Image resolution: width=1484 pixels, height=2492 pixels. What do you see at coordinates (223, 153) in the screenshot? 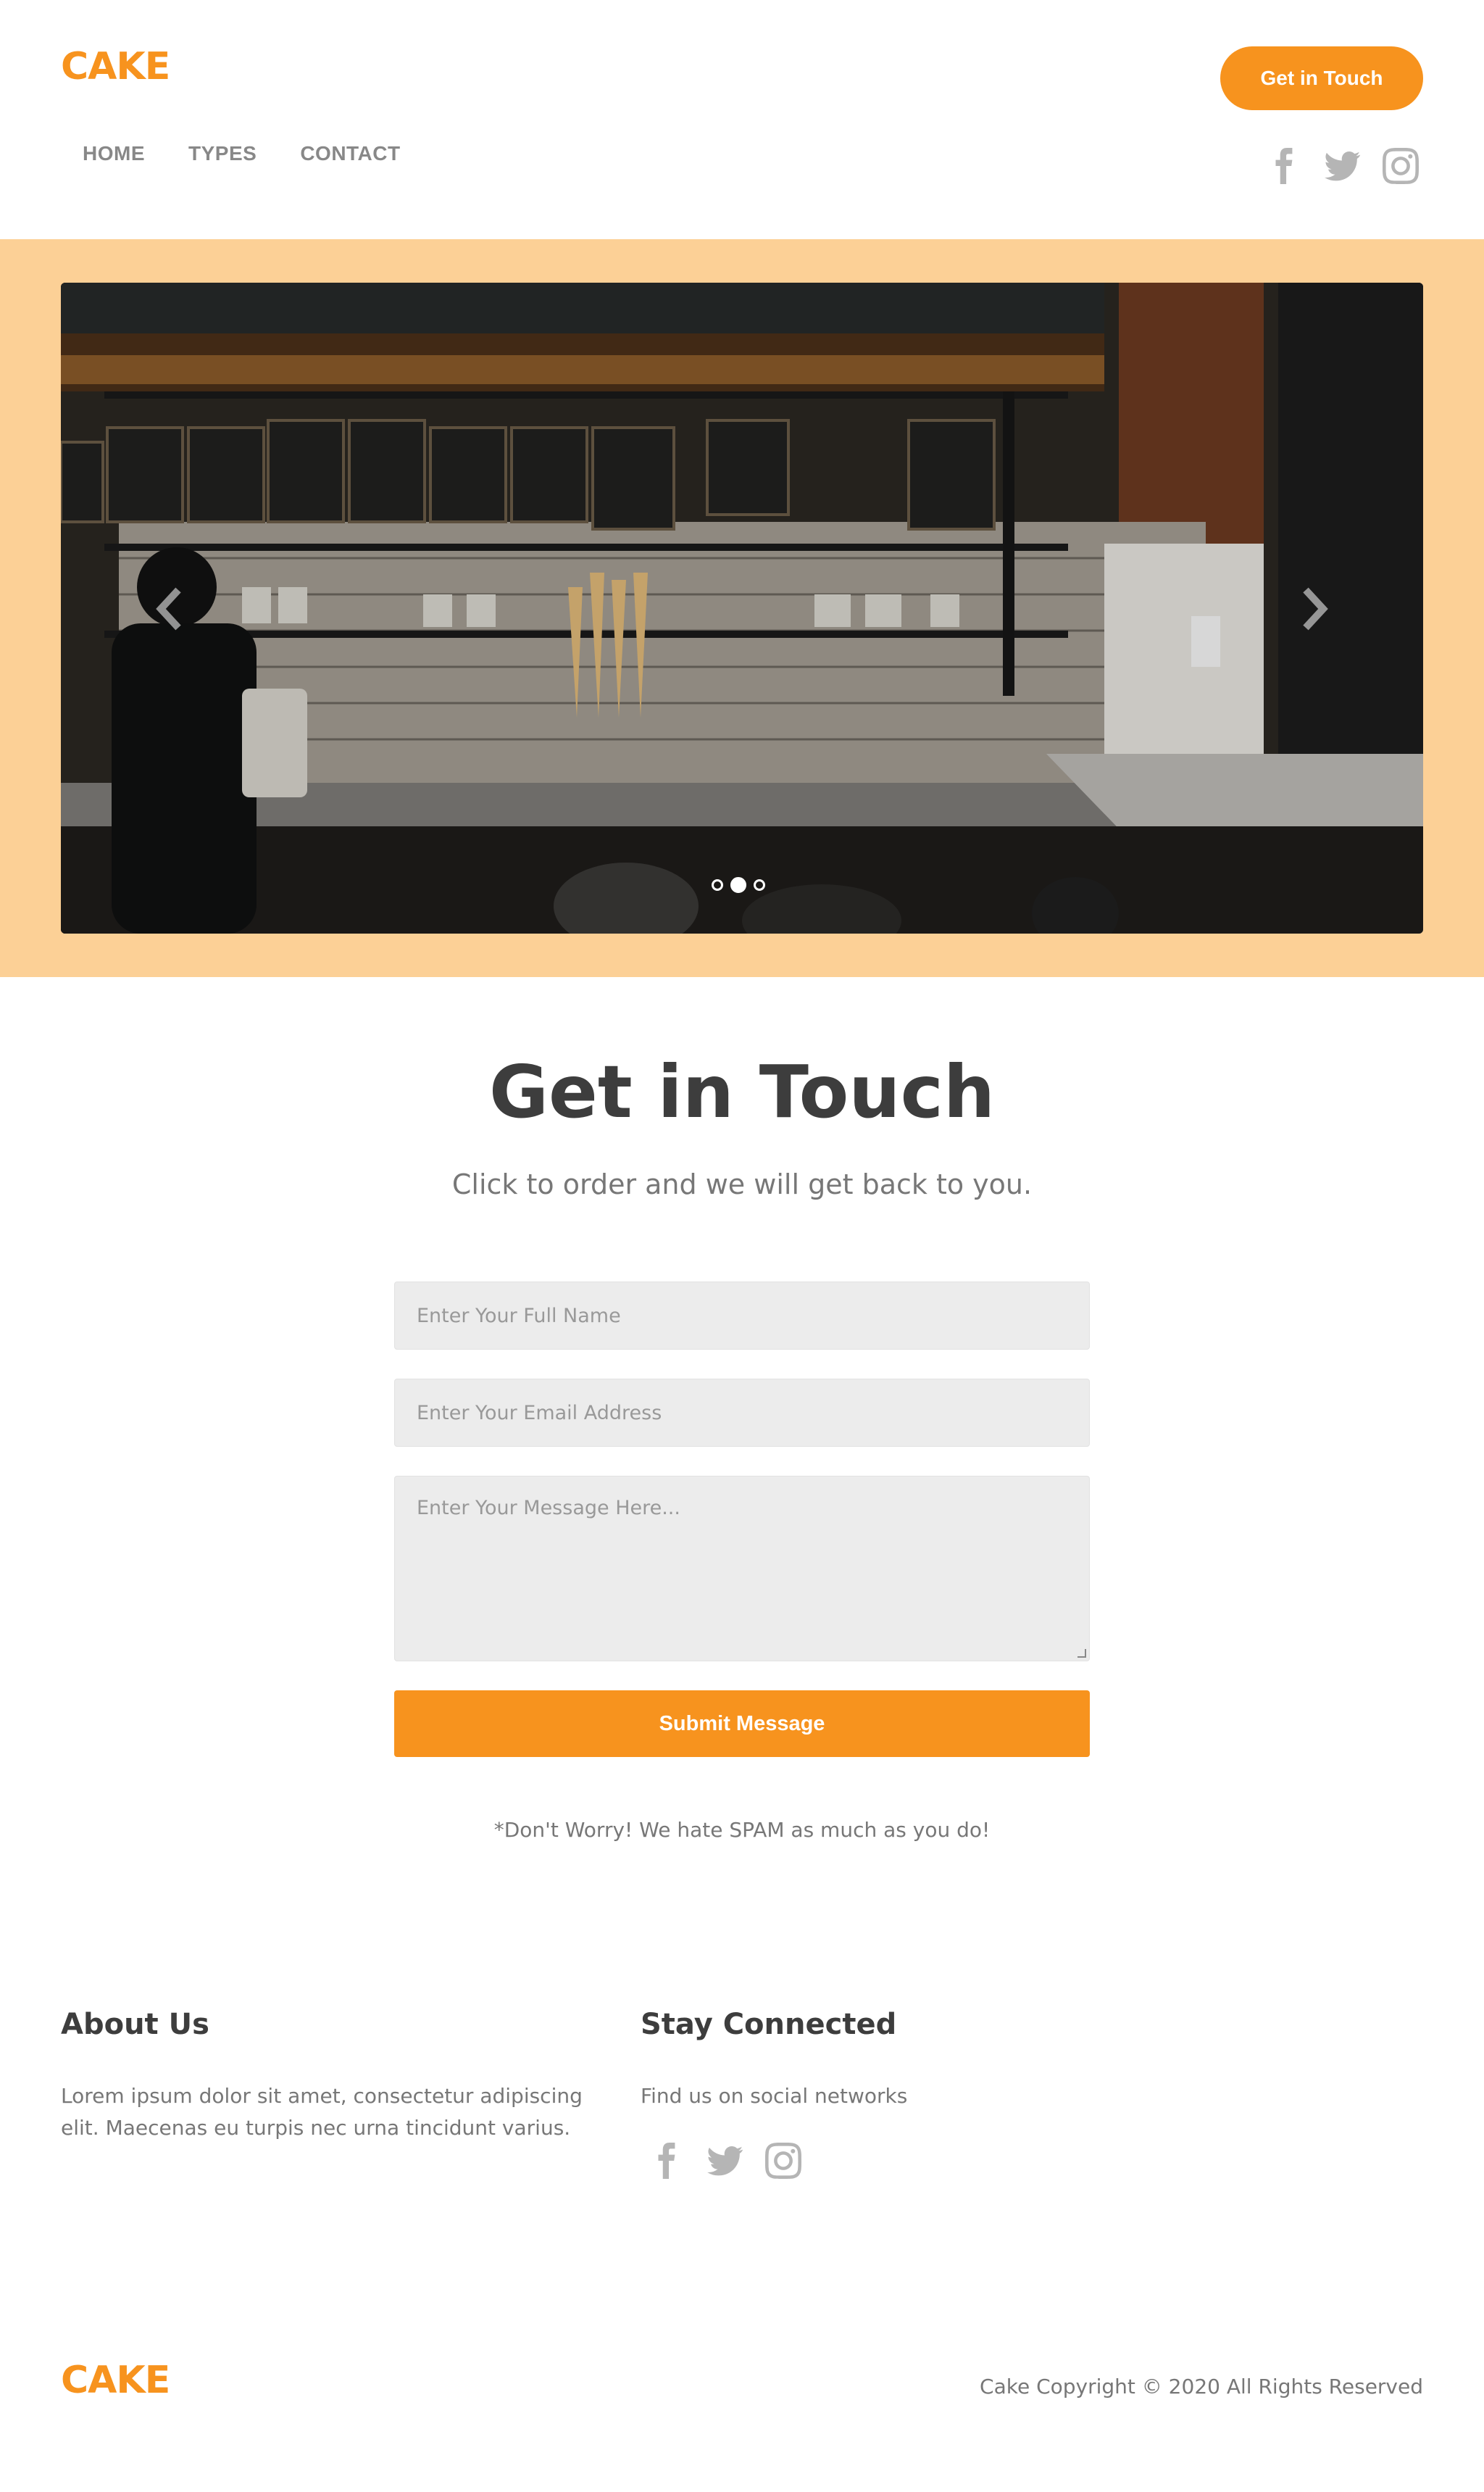
I see `nav-types: TYPES` at bounding box center [223, 153].